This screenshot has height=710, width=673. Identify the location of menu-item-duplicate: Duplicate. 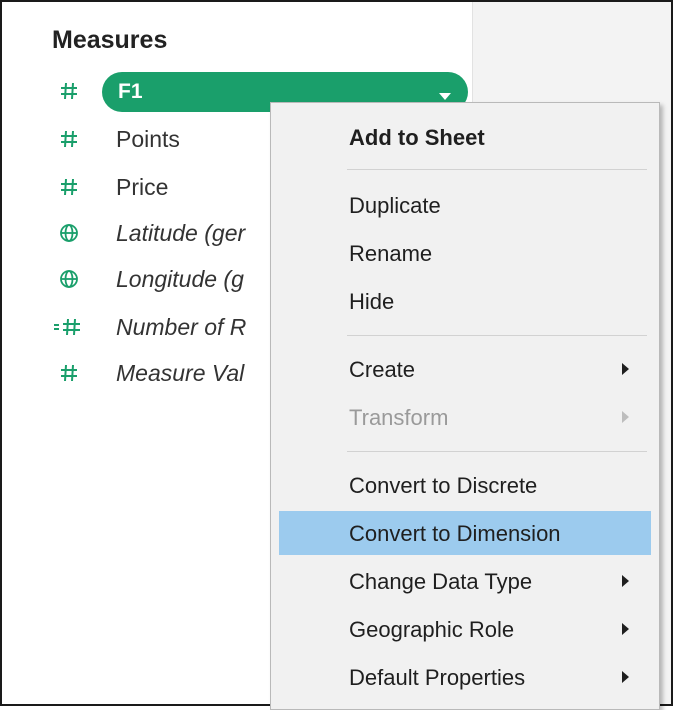
(465, 205).